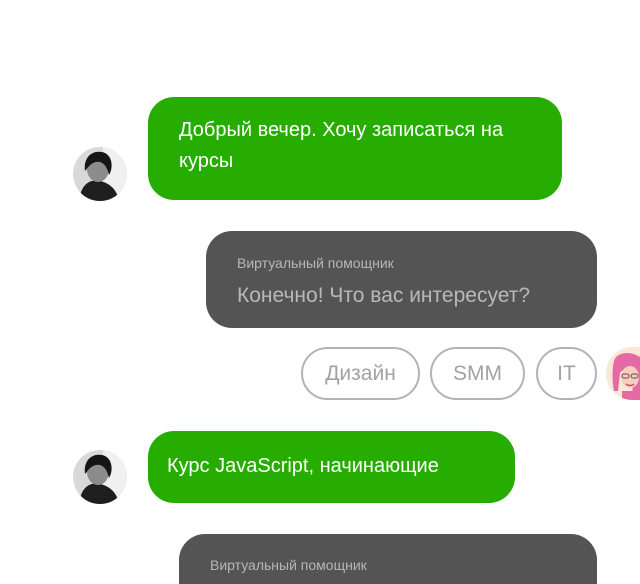  Describe the element at coordinates (360, 373) in the screenshot. I see `quick-reply-design: Дизайн` at that location.